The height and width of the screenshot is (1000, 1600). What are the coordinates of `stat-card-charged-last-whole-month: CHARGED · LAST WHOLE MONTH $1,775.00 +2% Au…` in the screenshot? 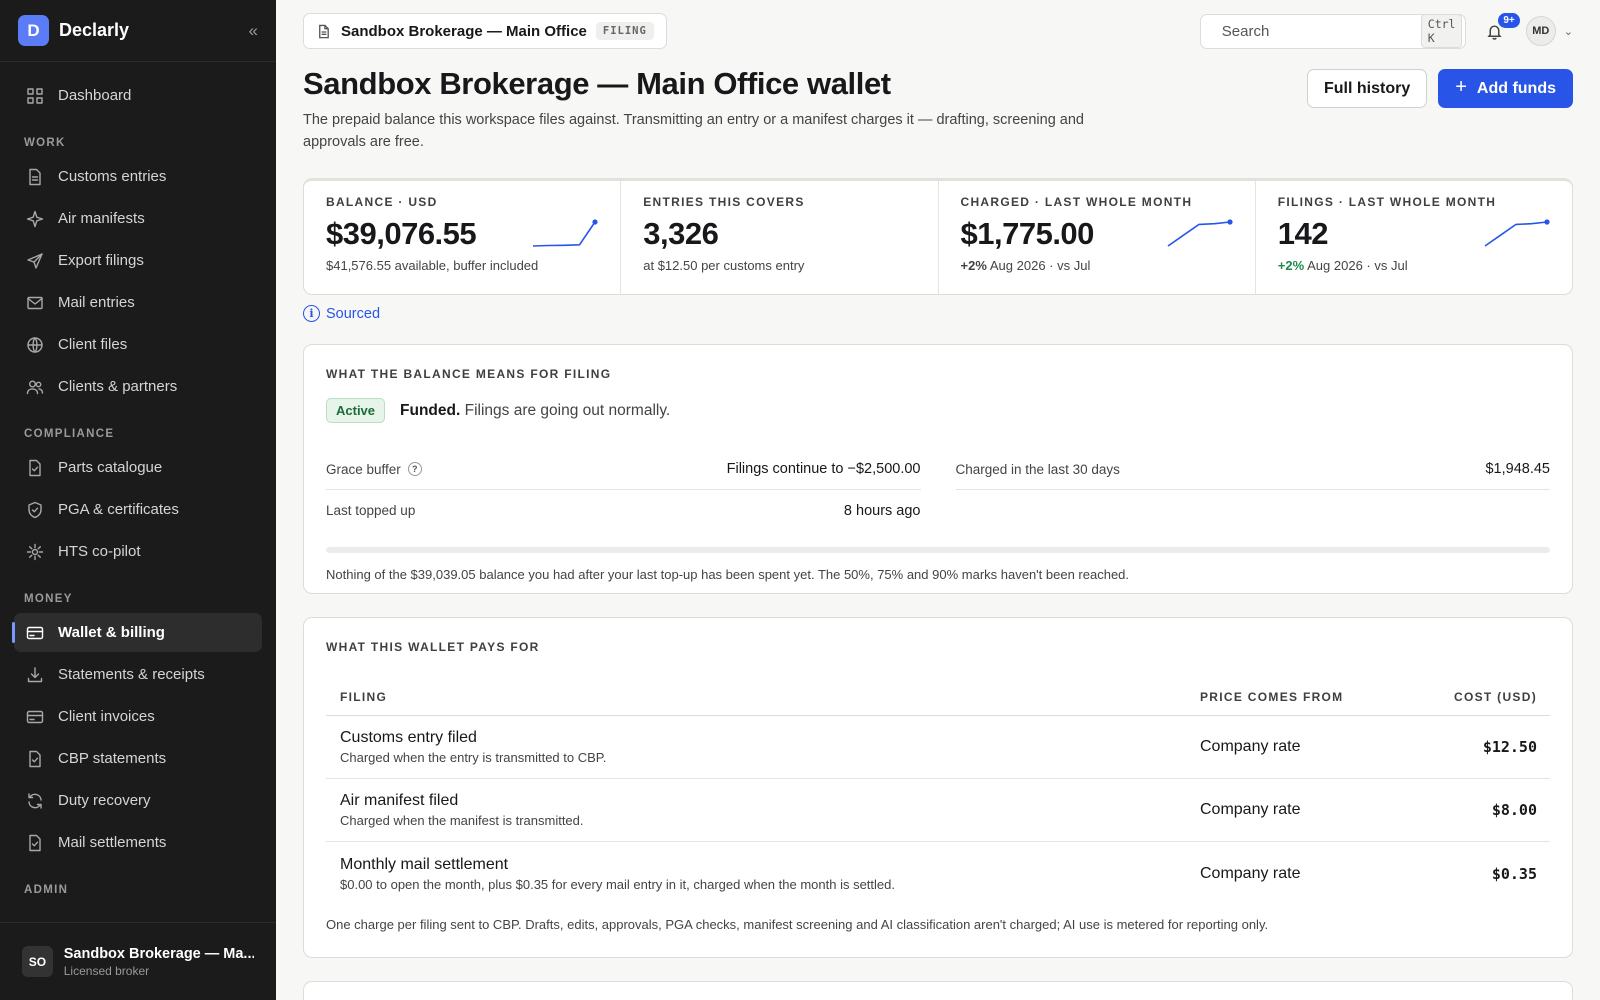 It's located at (1097, 237).